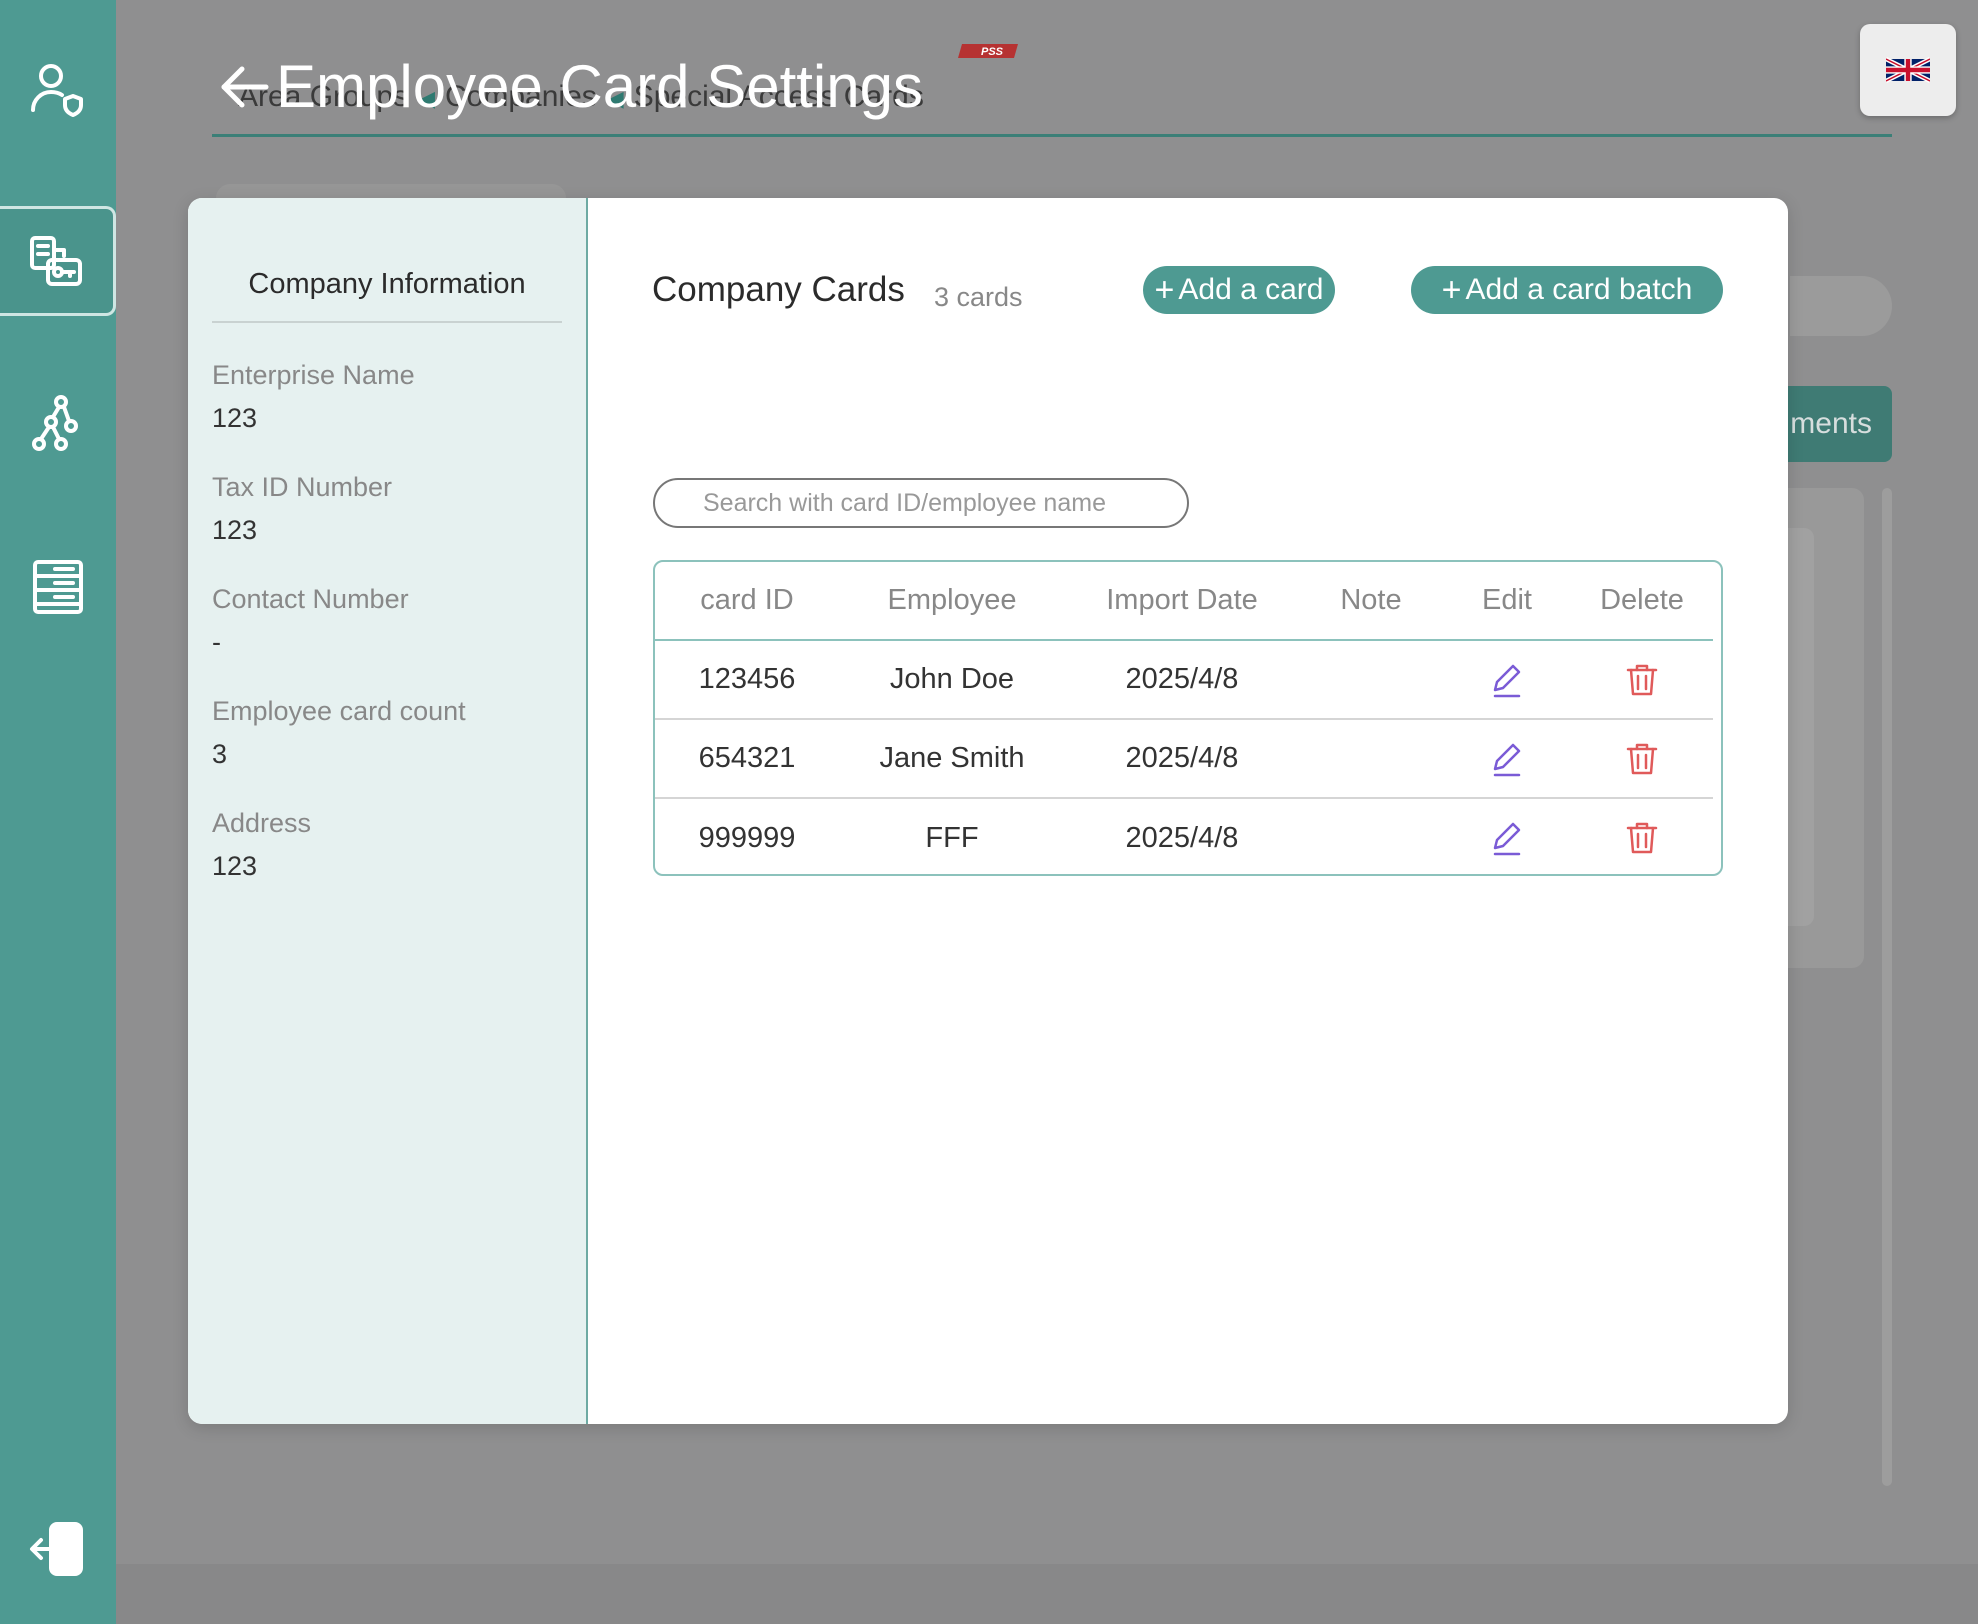  I want to click on svg-text: PSS, so click(992, 52).